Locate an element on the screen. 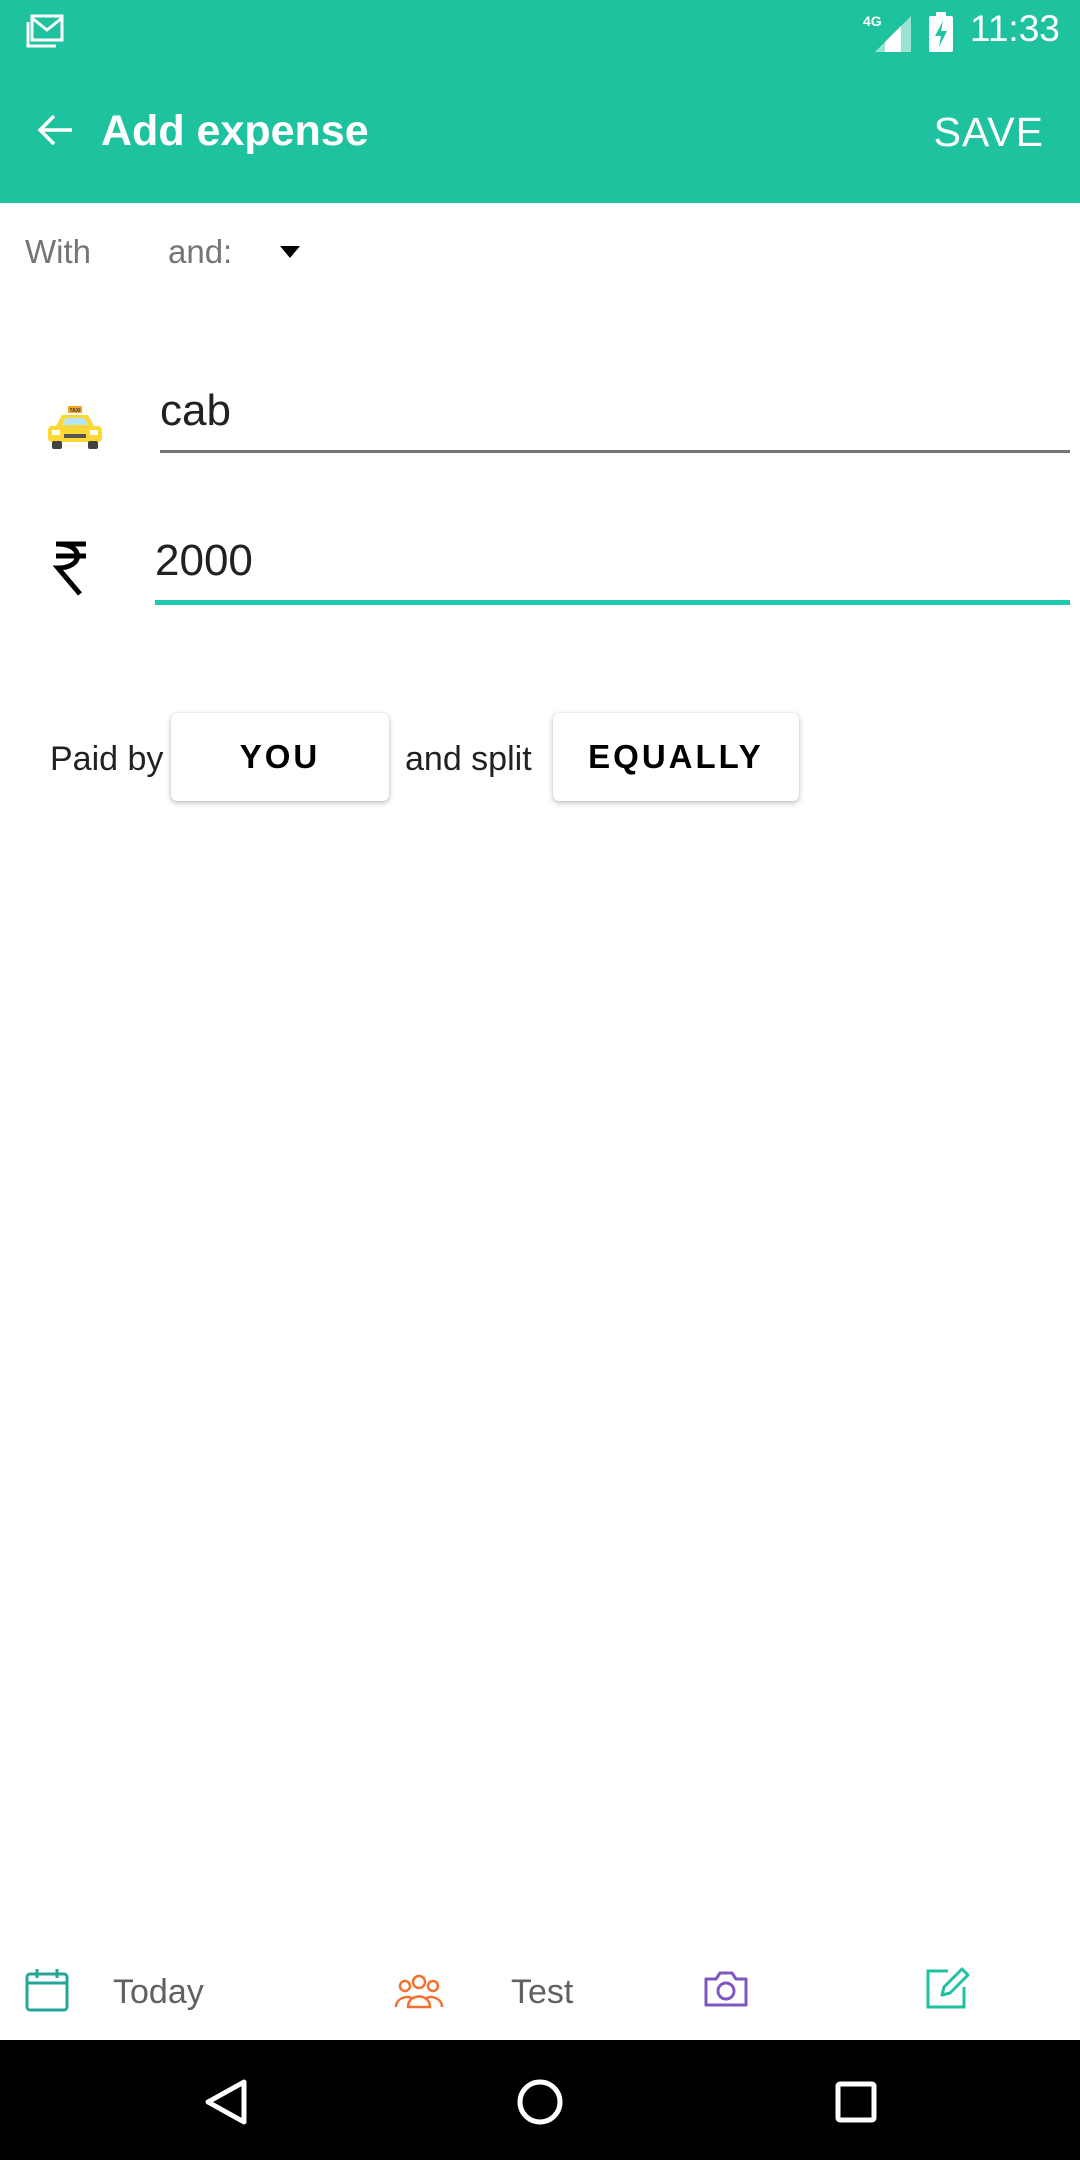  recents-square-icon is located at coordinates (856, 2102).